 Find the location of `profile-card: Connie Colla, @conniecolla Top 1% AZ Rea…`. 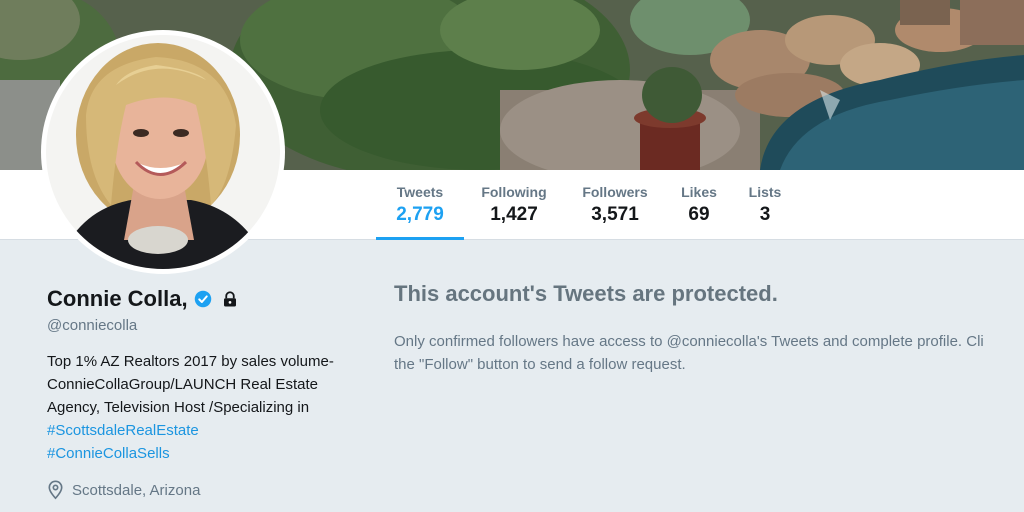

profile-card: Connie Colla, @conniecolla Top 1% AZ Rea… is located at coordinates (207, 392).